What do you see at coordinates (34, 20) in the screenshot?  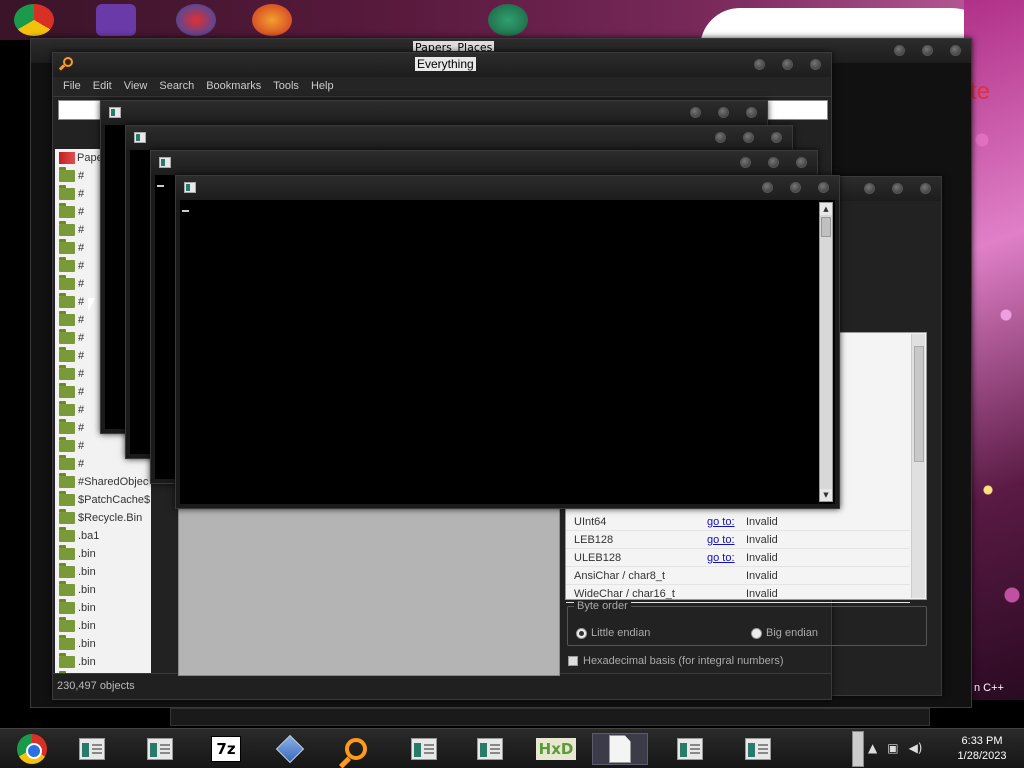 I see `chrome-desktop-icon` at bounding box center [34, 20].